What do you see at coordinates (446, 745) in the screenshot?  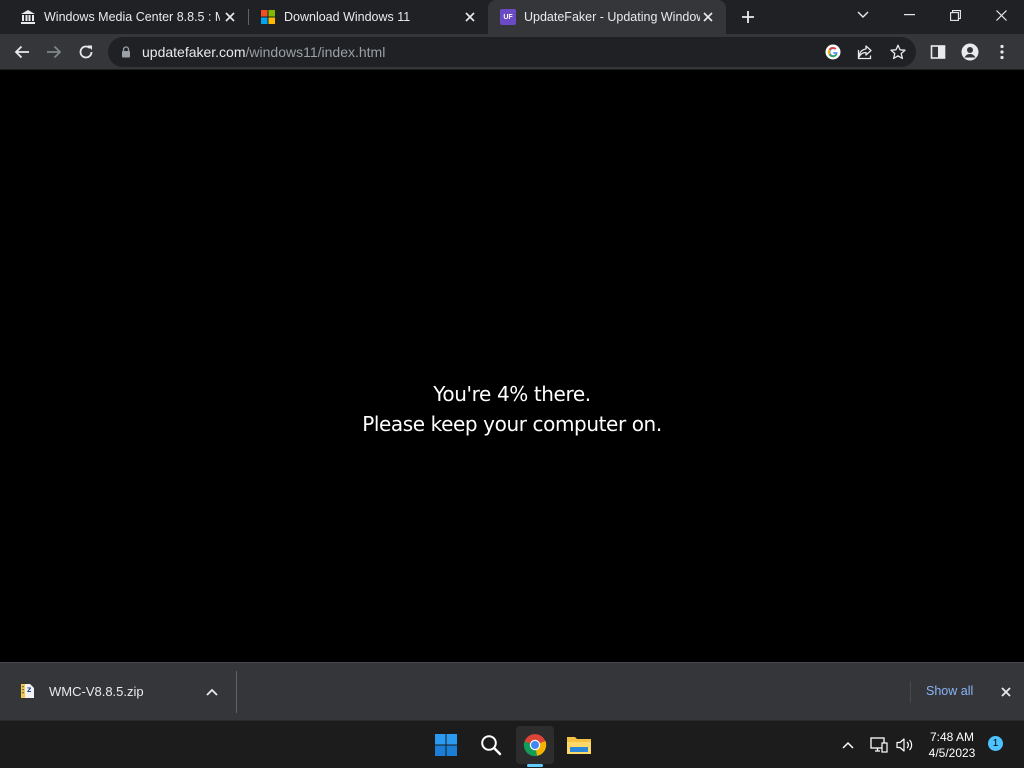 I see `start-icon` at bounding box center [446, 745].